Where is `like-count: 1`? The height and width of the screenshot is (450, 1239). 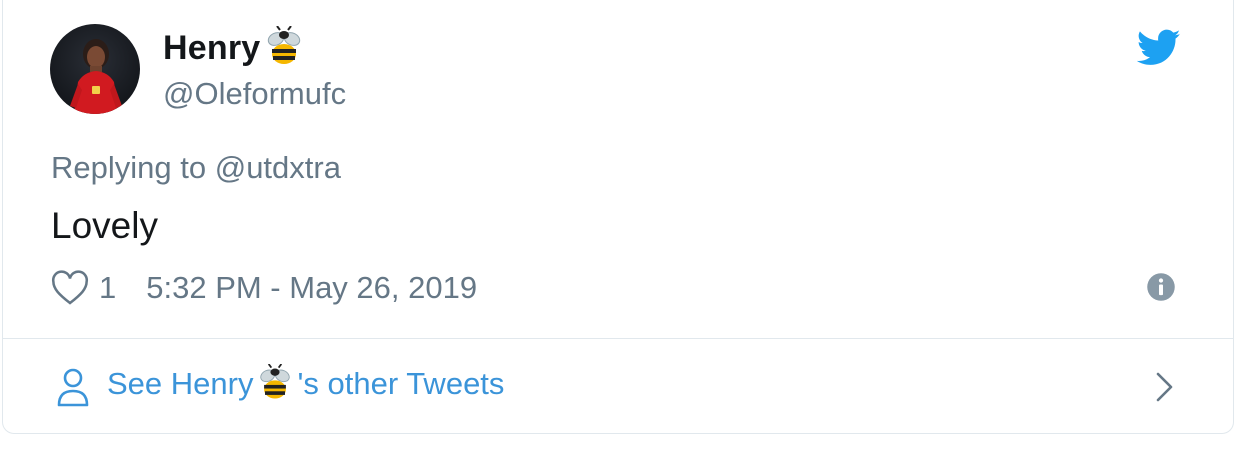 like-count: 1 is located at coordinates (107, 288).